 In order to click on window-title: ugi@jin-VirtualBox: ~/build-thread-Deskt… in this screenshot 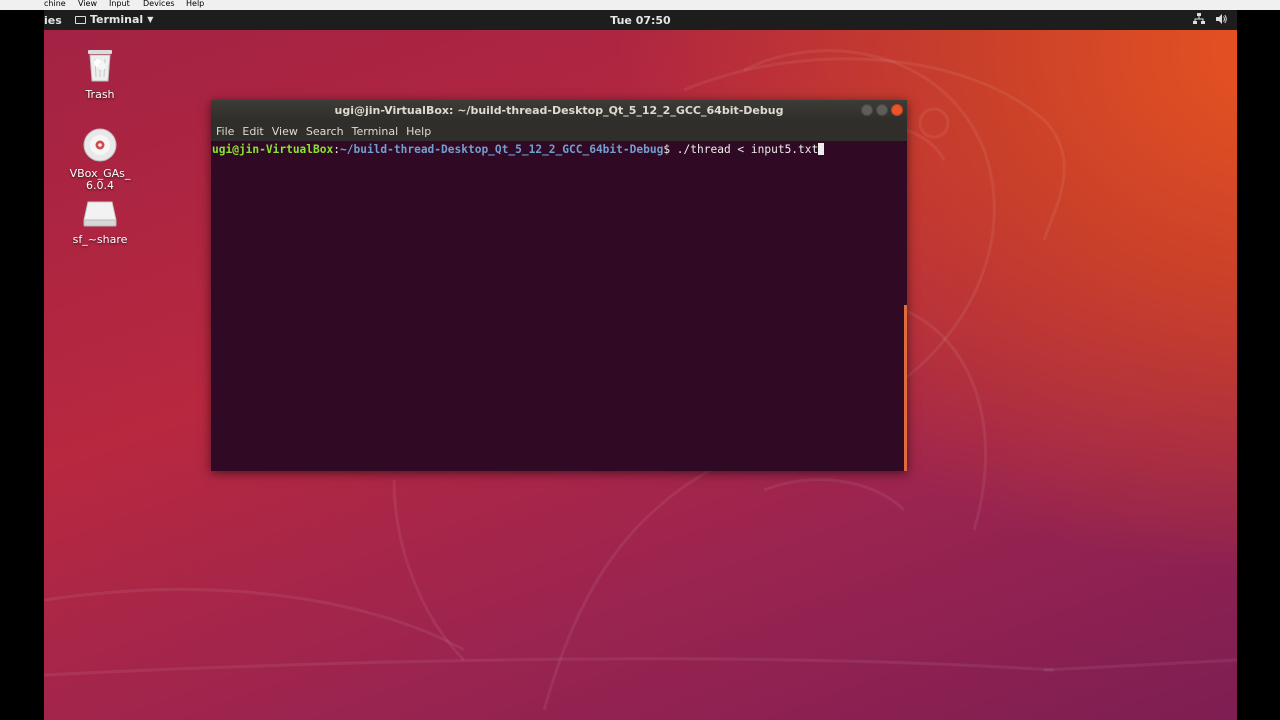, I will do `click(559, 110)`.